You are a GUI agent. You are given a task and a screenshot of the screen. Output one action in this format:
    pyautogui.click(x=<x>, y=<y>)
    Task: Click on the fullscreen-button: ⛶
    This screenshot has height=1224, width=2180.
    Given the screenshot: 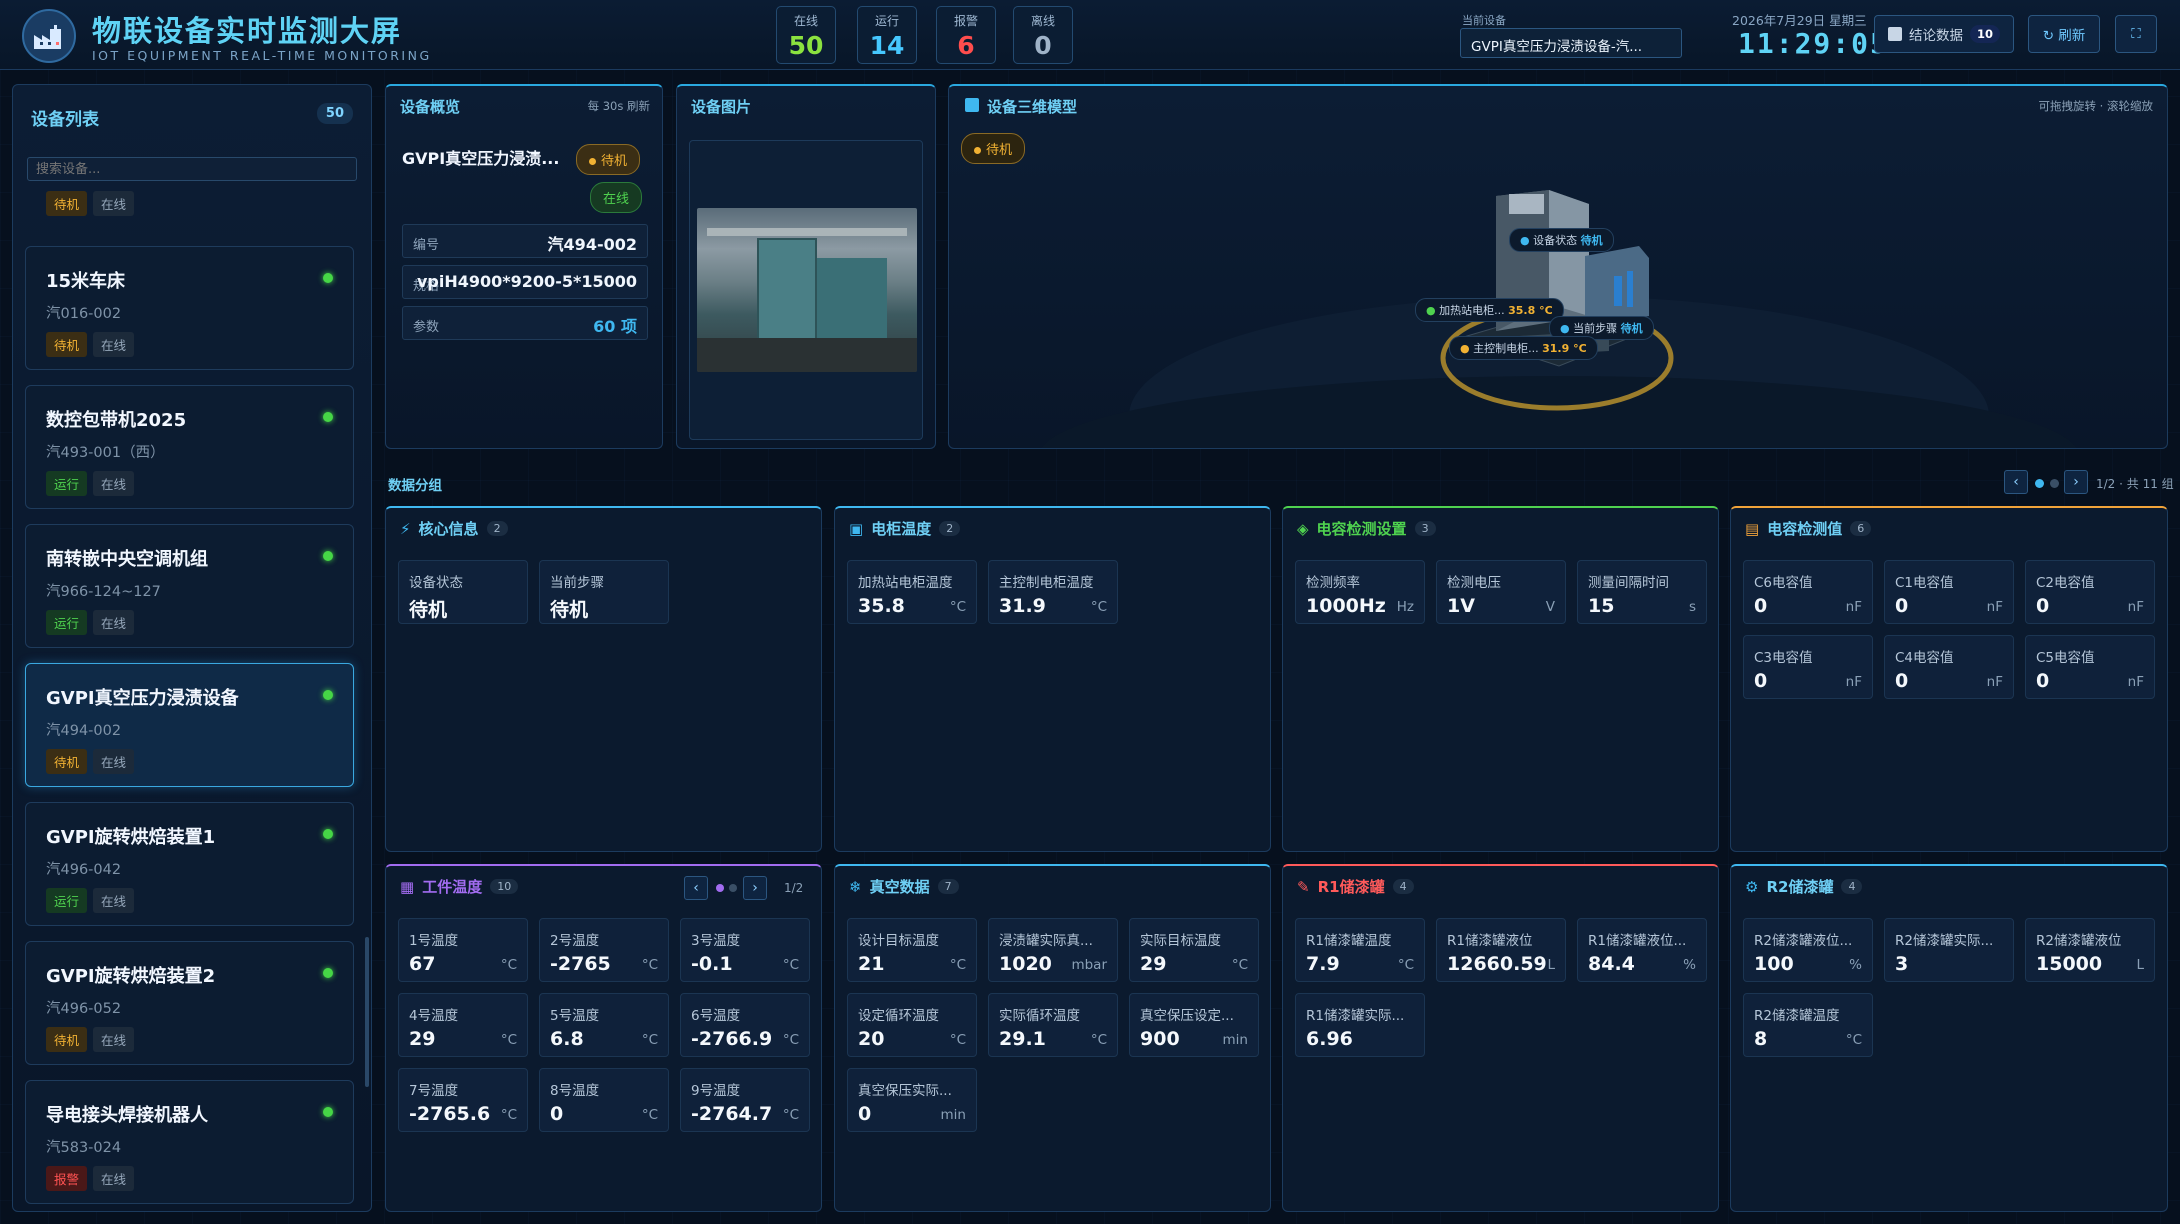 What is the action you would take?
    pyautogui.click(x=2136, y=34)
    